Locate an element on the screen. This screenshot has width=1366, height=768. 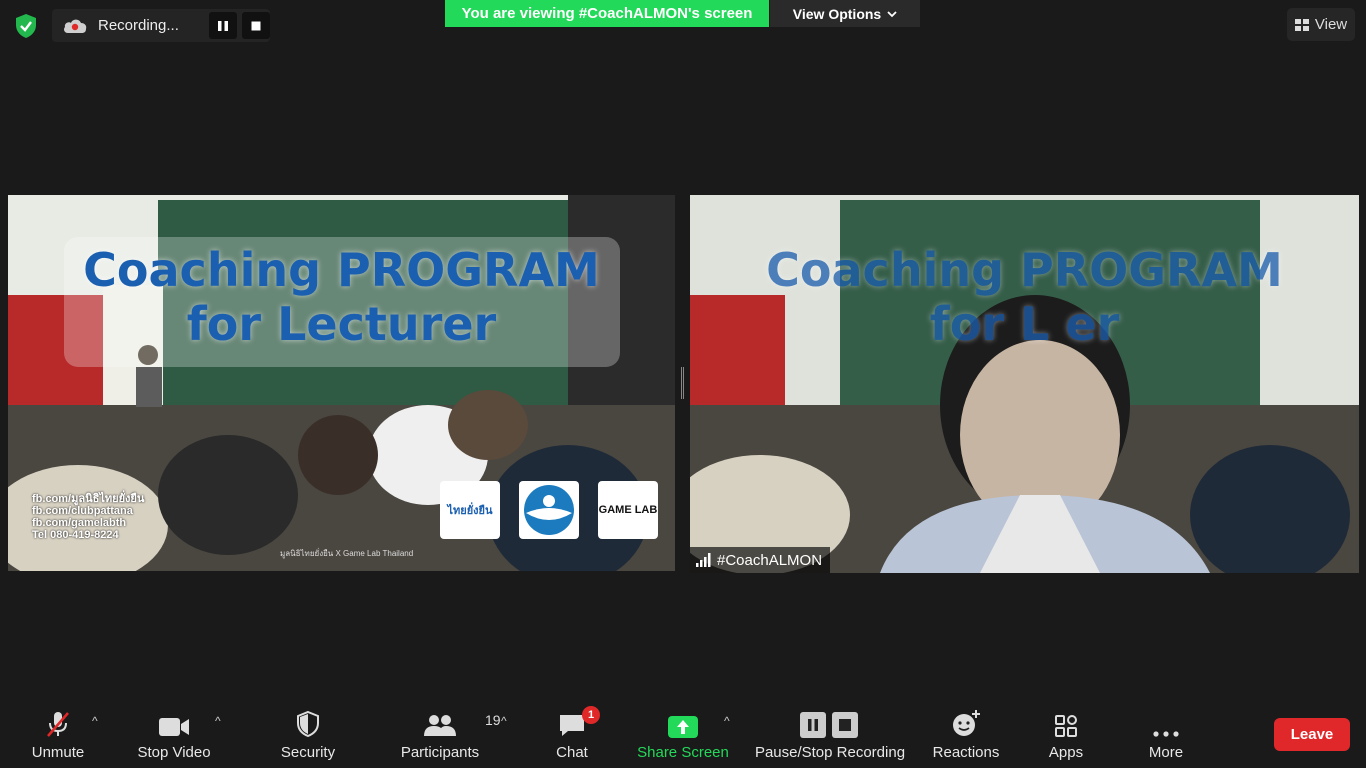
view-options-button: View Options is located at coordinates (845, 13).